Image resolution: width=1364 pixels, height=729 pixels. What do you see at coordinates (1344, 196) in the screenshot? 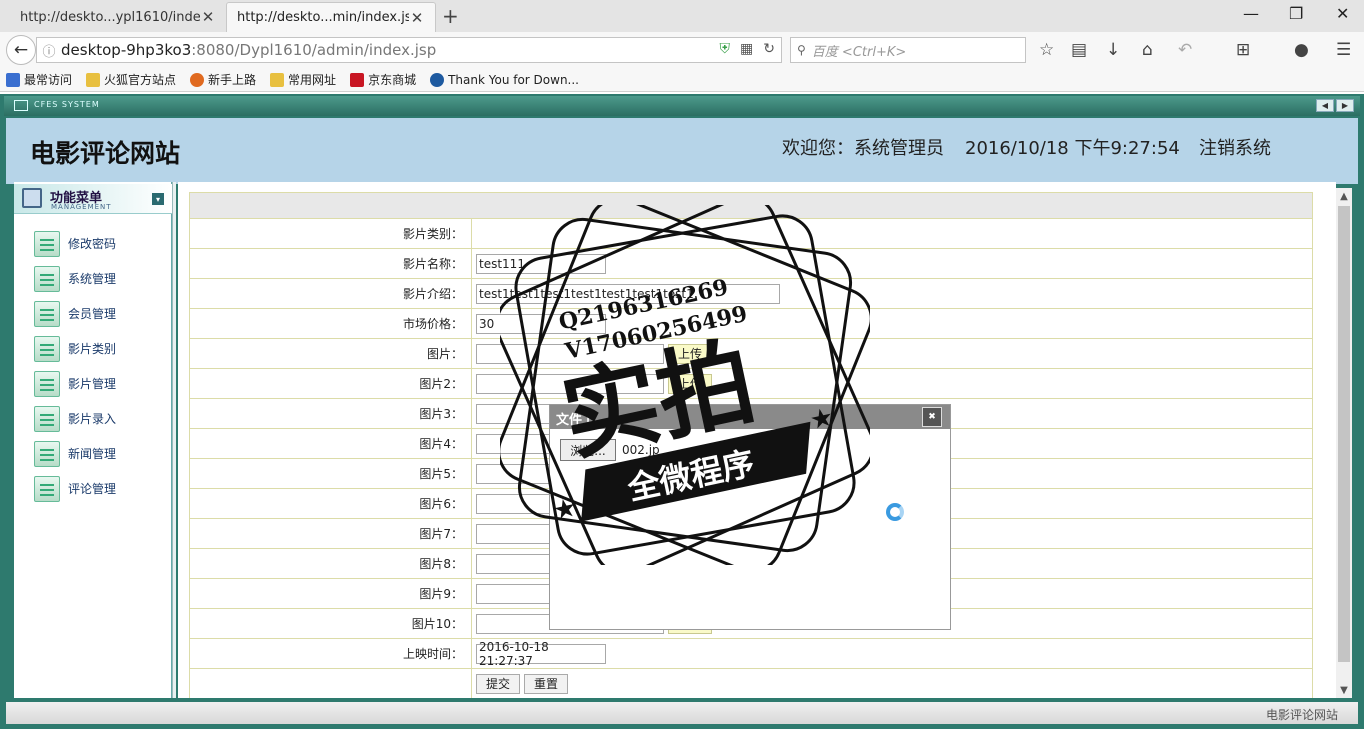
I see `scroll-up-icon: ▲` at bounding box center [1344, 196].